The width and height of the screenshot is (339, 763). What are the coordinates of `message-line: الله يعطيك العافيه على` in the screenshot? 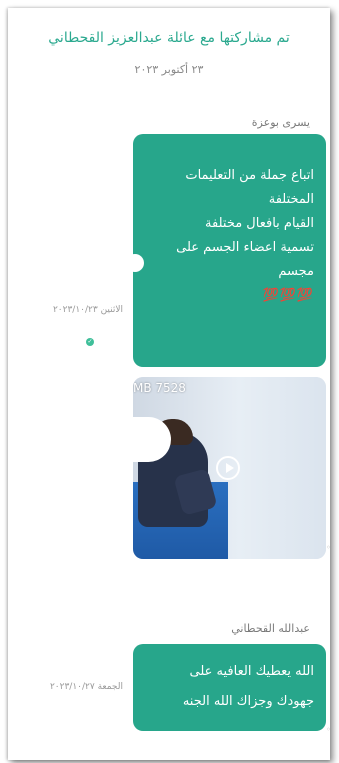 It's located at (251, 671).